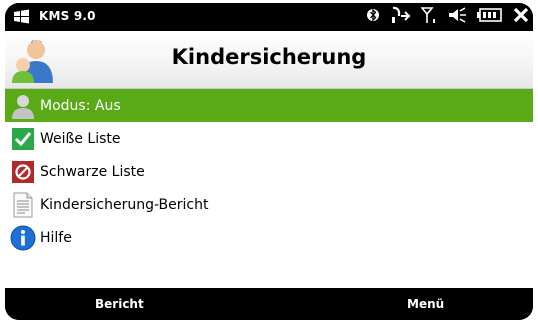  What do you see at coordinates (269, 204) in the screenshot?
I see `list-item-bericht: Kindersicherung-Bericht` at bounding box center [269, 204].